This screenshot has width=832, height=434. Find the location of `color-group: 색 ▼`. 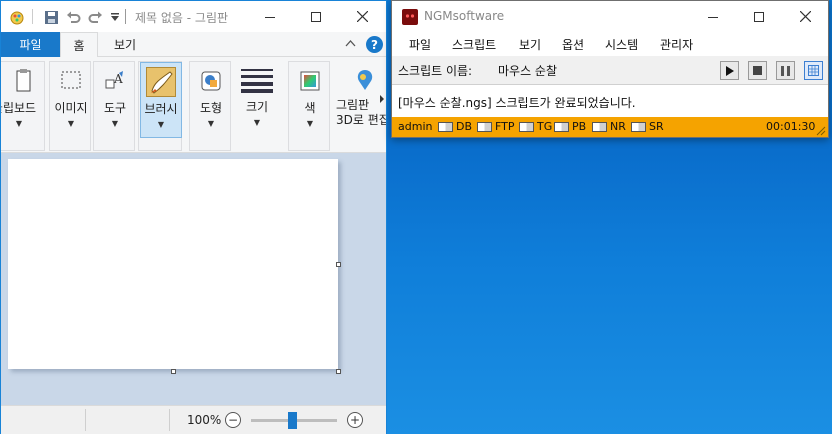

color-group: 색 ▼ is located at coordinates (309, 106).